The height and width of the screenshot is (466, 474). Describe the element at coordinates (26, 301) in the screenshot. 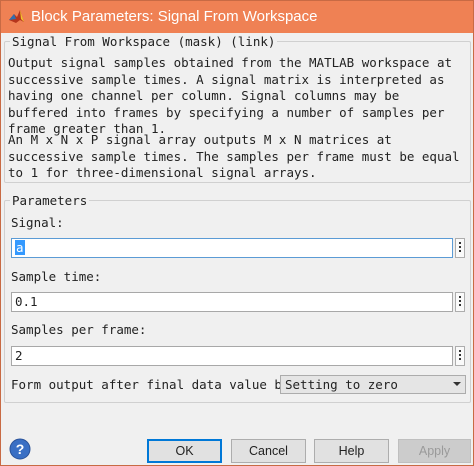

I see `sample-time-input-value: 0.1` at that location.